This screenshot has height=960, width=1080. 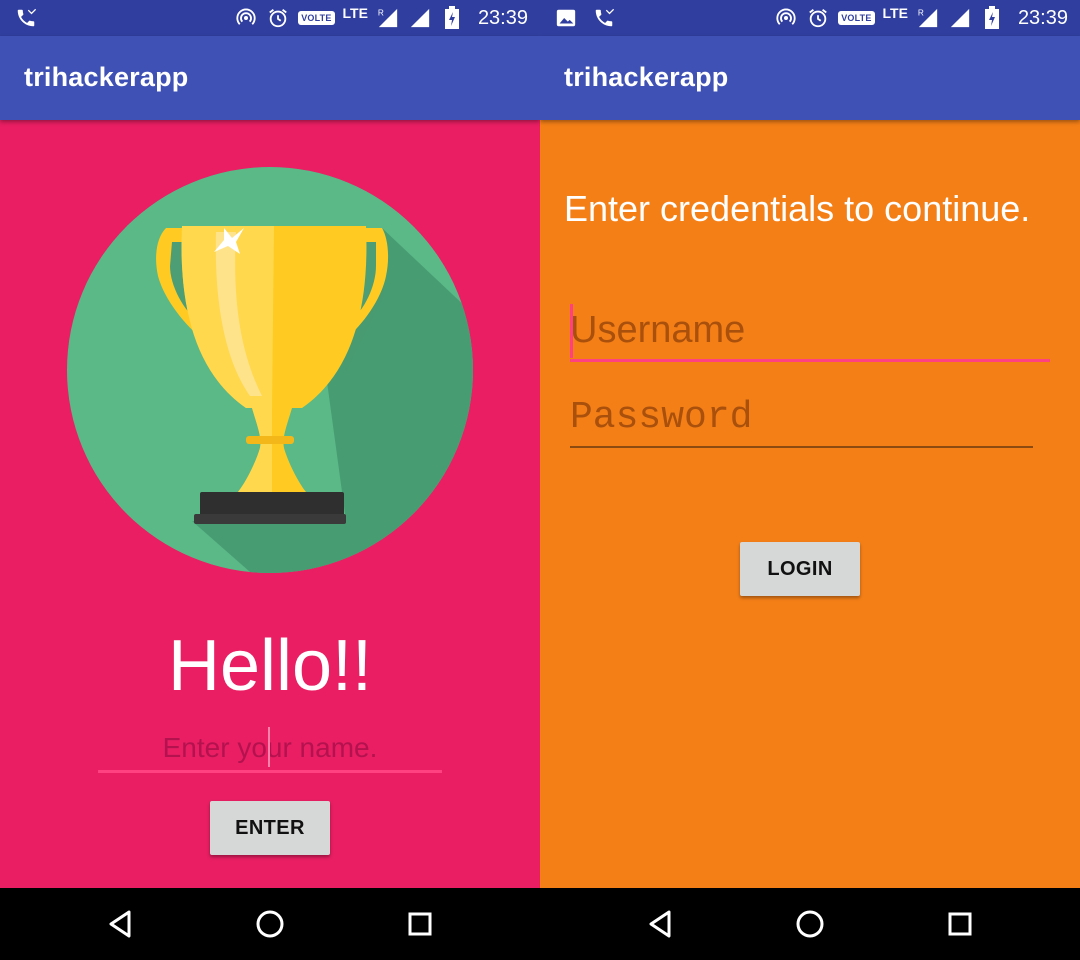 What do you see at coordinates (801, 418) in the screenshot?
I see `password-field` at bounding box center [801, 418].